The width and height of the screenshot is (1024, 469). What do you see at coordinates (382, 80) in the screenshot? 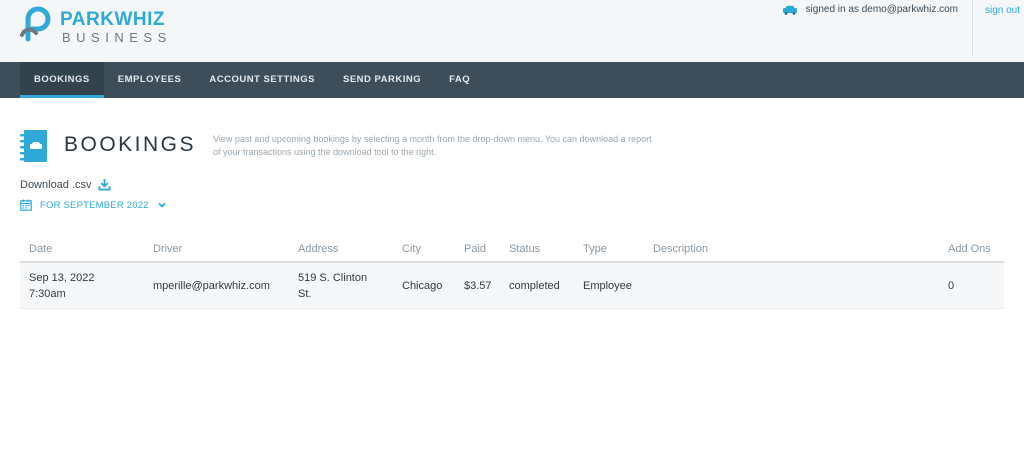
I see `nav-tab-send-parking: SEND PARKING` at bounding box center [382, 80].